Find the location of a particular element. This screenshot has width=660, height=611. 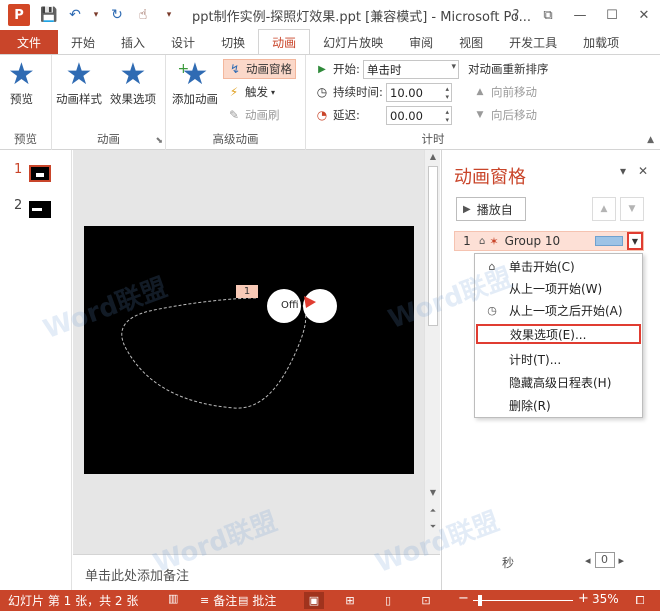

tab-file: 文件 is located at coordinates (29, 42).